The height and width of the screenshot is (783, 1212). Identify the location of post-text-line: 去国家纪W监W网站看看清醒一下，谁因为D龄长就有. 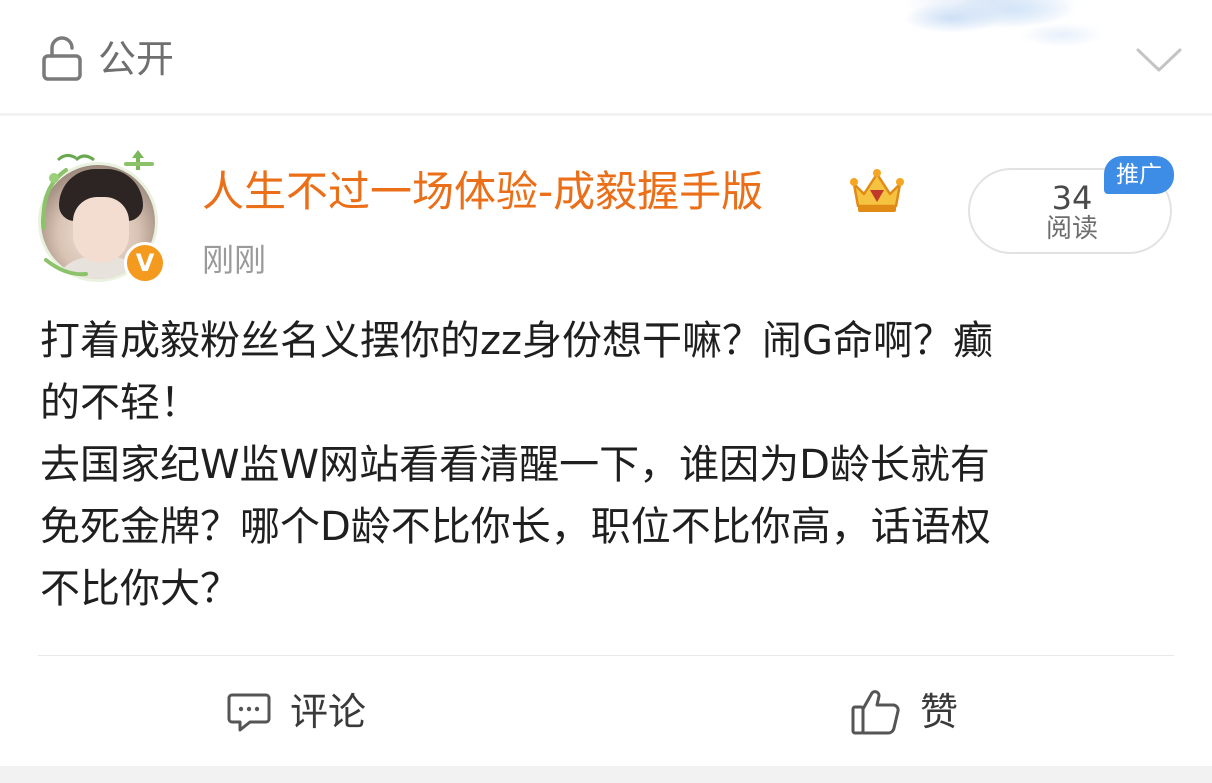
(515, 465).